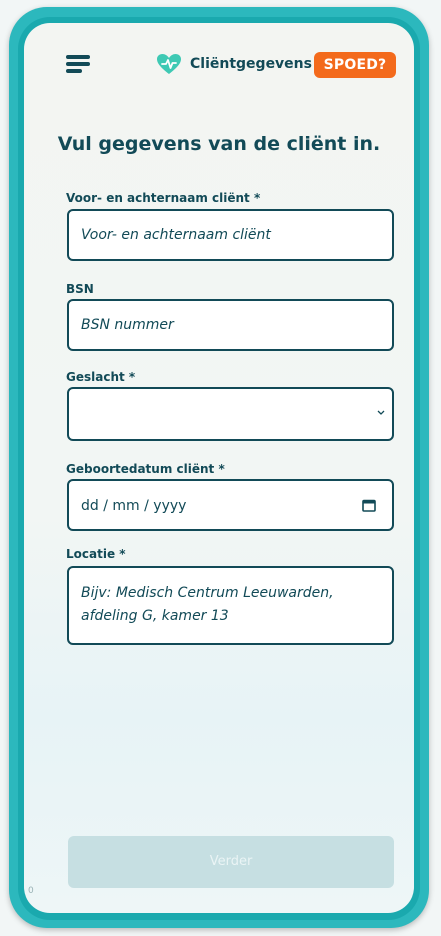 Image resolution: width=441 pixels, height=936 pixels. What do you see at coordinates (219, 144) in the screenshot?
I see `page-title: Vul gegevens van de cliënt in.` at bounding box center [219, 144].